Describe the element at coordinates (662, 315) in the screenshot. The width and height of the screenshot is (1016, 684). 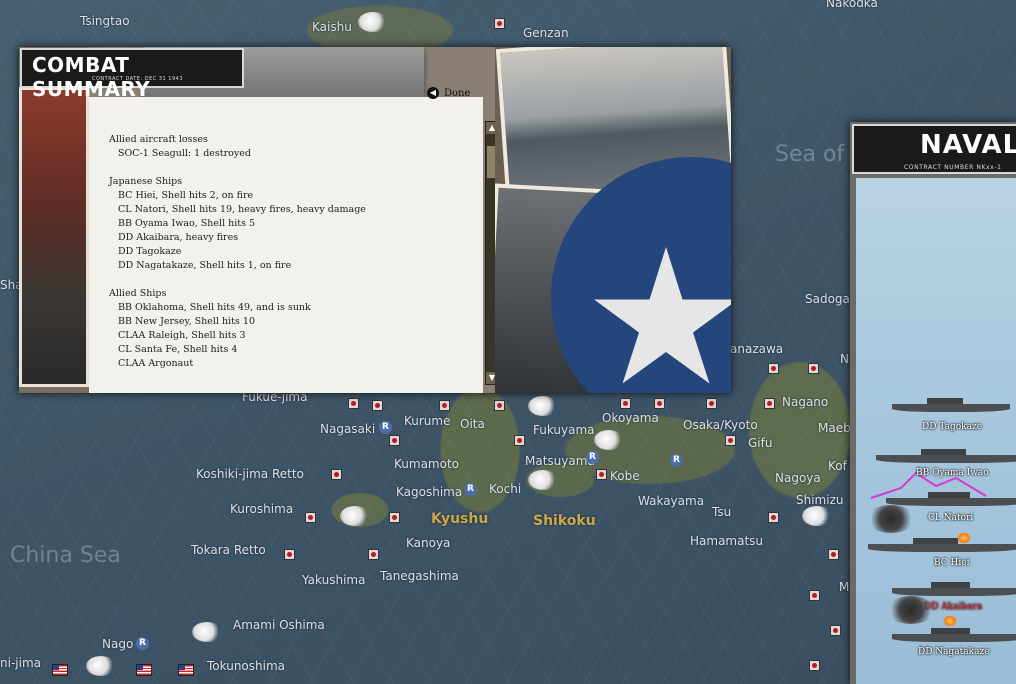
I see `star-icon` at that location.